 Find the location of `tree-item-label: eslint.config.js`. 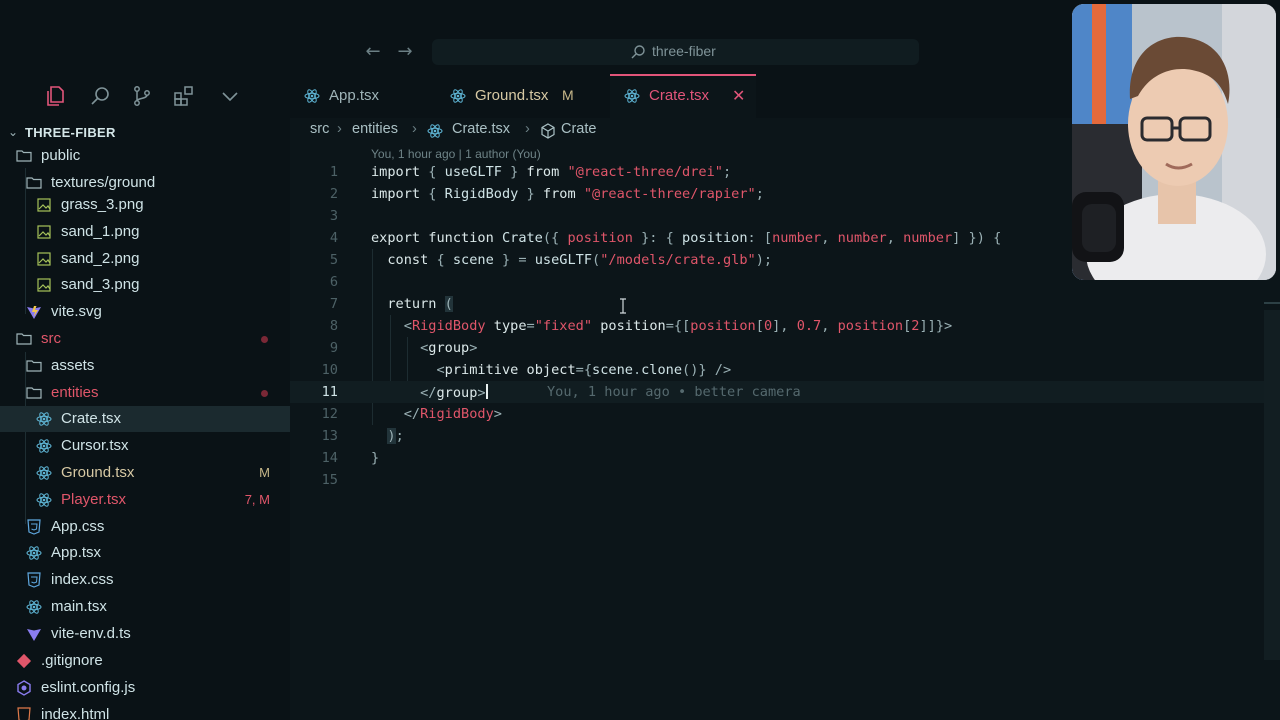

tree-item-label: eslint.config.js is located at coordinates (88, 687).